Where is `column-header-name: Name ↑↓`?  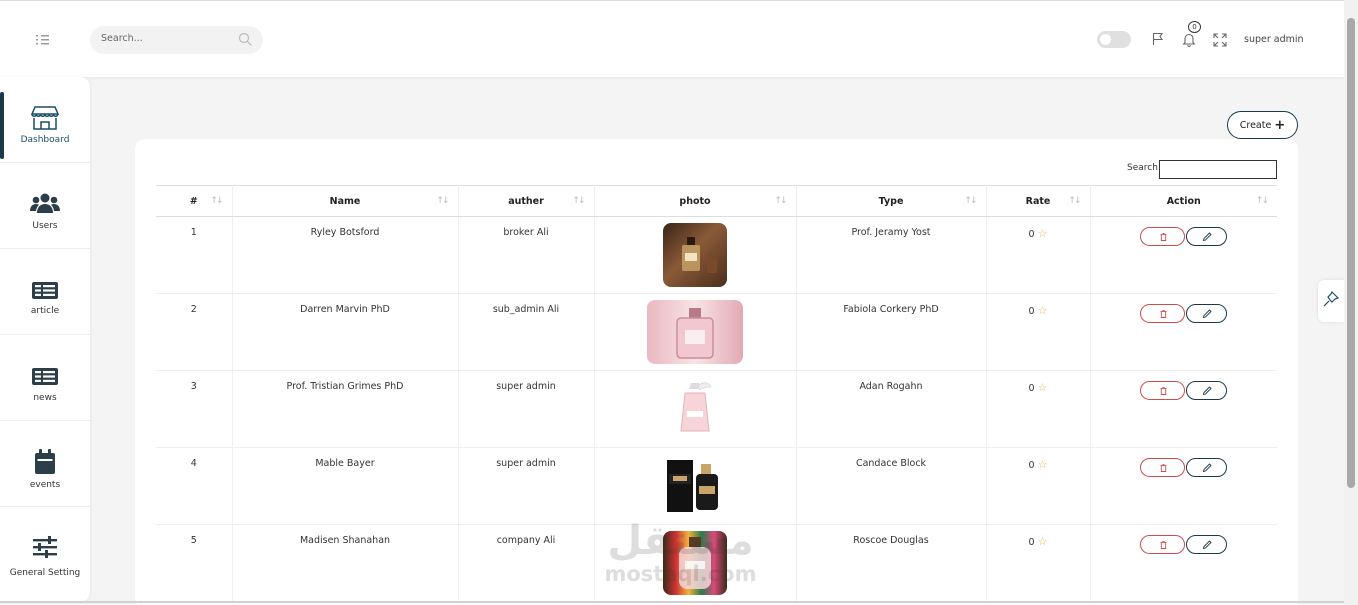
column-header-name: Name ↑↓ is located at coordinates (345, 201).